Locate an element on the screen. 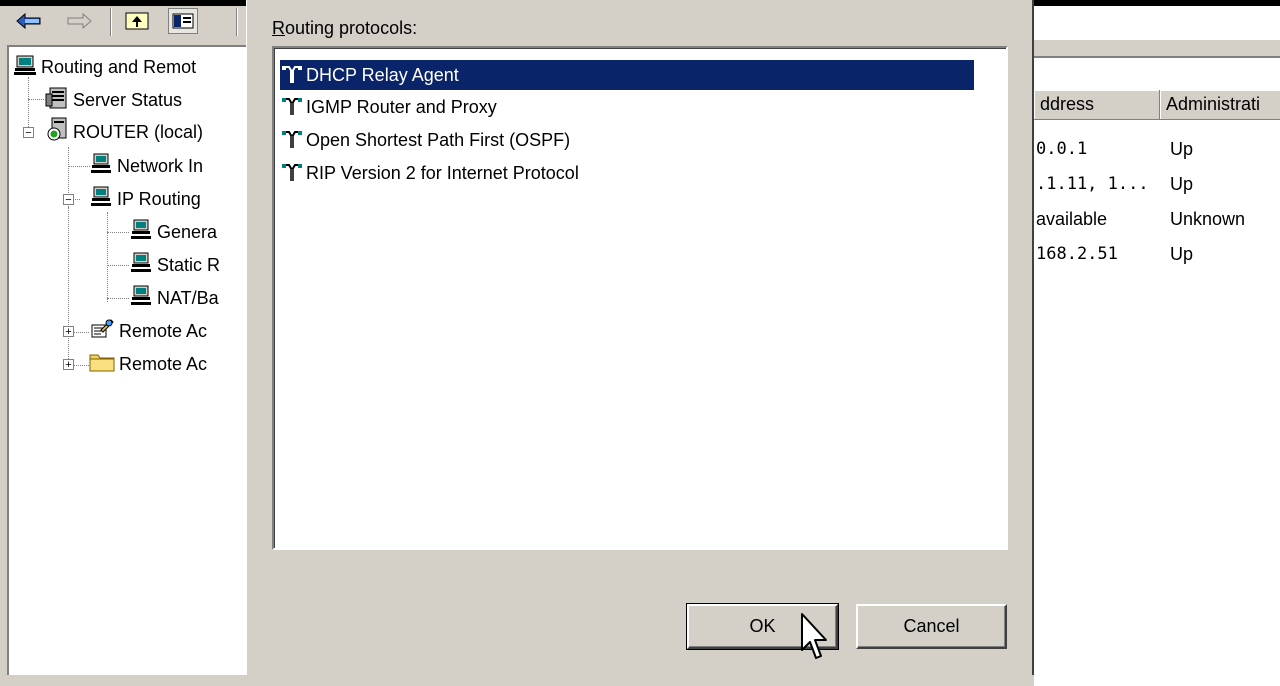 The image size is (1280, 686). button-label: Cancel is located at coordinates (931, 626).